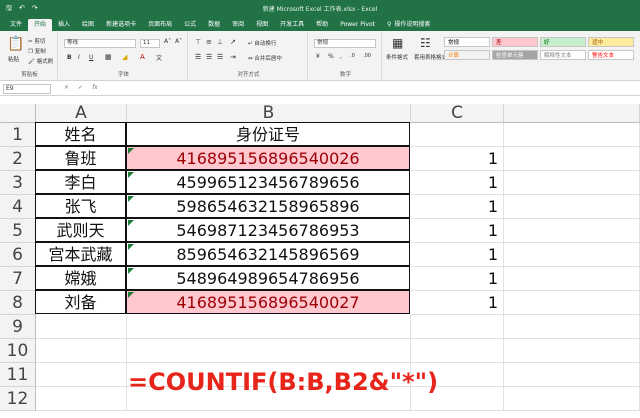 This screenshot has height=418, width=640. I want to click on row-header-8: 8, so click(18, 303).